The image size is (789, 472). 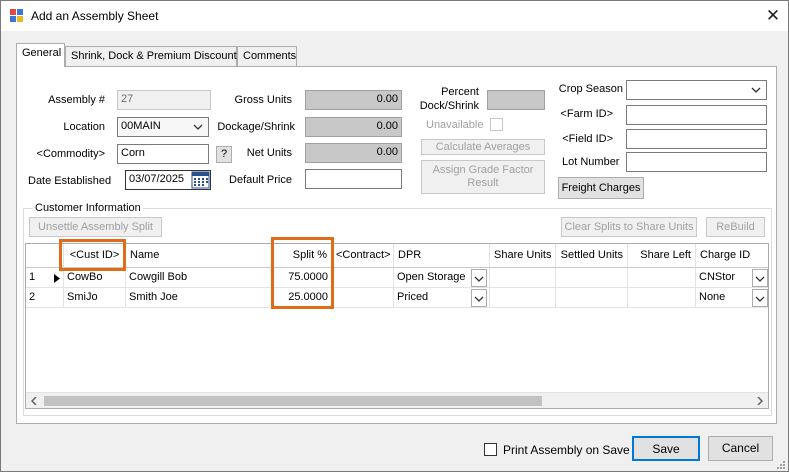 I want to click on col-share-left: Share Left, so click(x=662, y=256).